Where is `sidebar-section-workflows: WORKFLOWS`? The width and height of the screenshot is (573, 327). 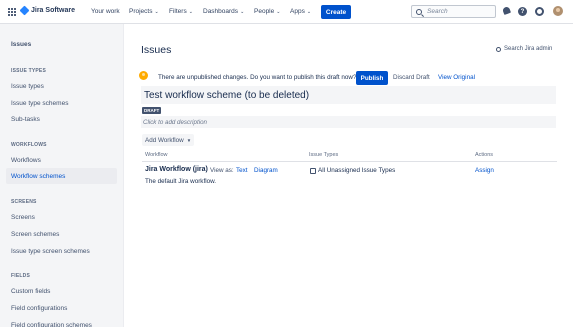
sidebar-section-workflows: WORKFLOWS is located at coordinates (29, 145).